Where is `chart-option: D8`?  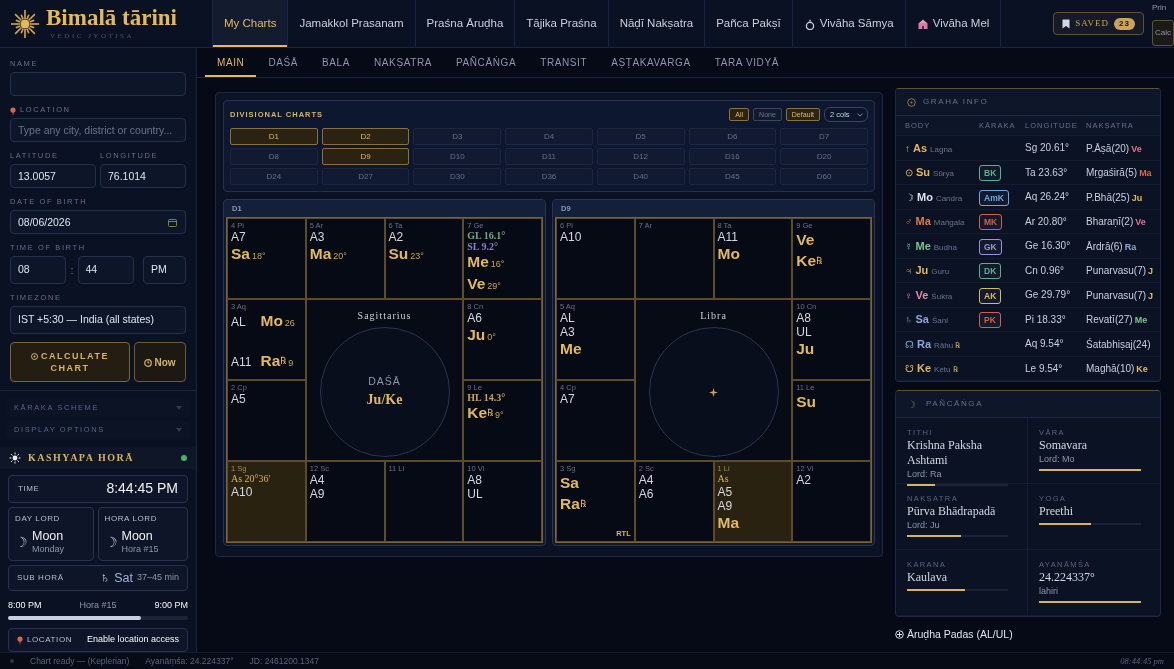
chart-option: D8 is located at coordinates (274, 156).